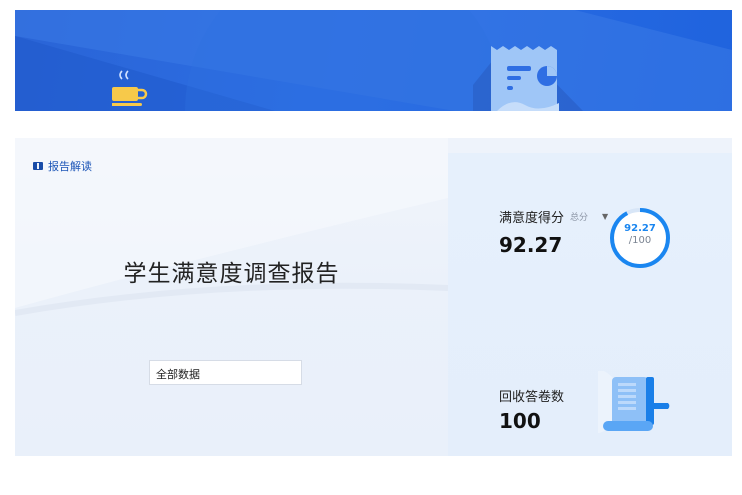  What do you see at coordinates (528, 78) in the screenshot?
I see `receipt-chart-icon` at bounding box center [528, 78].